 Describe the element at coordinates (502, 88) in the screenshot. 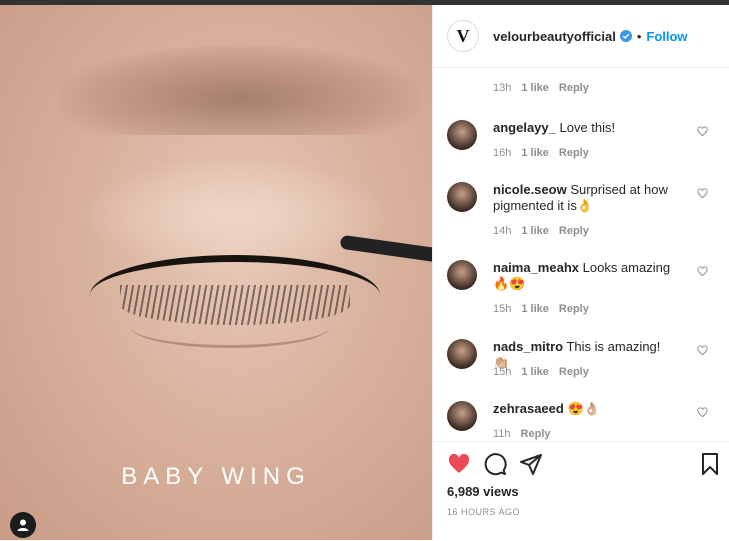

I see `comment-time: 13h` at that location.